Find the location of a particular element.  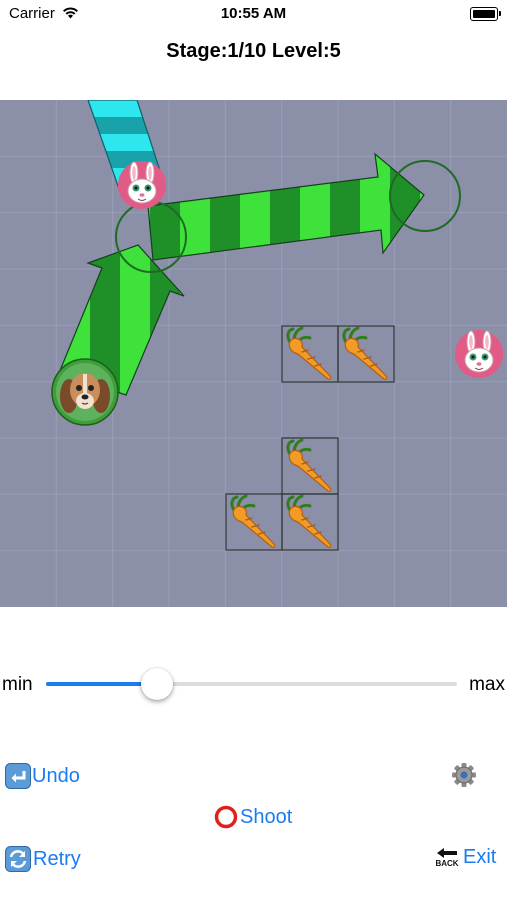

settings-button is located at coordinates (464, 775).